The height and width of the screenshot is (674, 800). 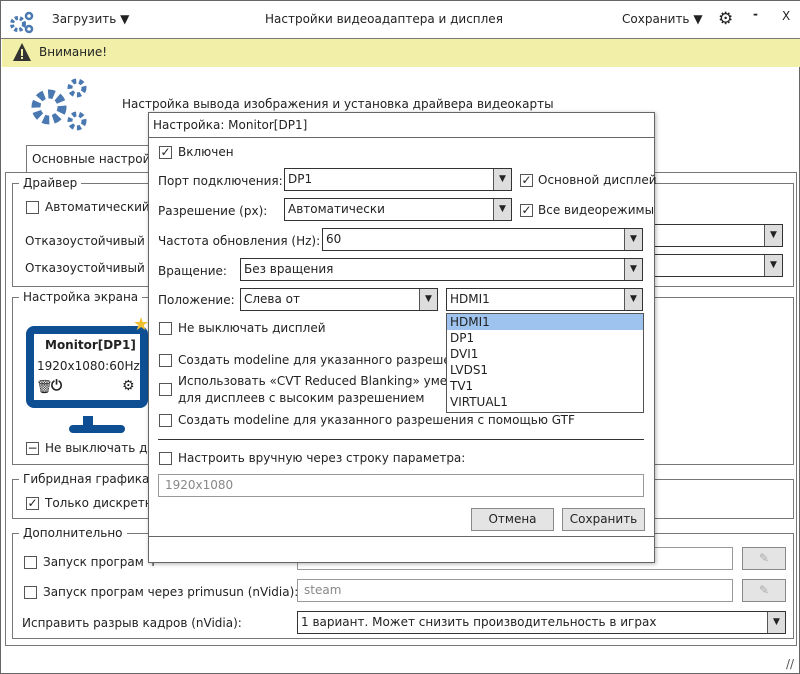 What do you see at coordinates (515, 590) in the screenshot?
I see `run2-input: steam` at bounding box center [515, 590].